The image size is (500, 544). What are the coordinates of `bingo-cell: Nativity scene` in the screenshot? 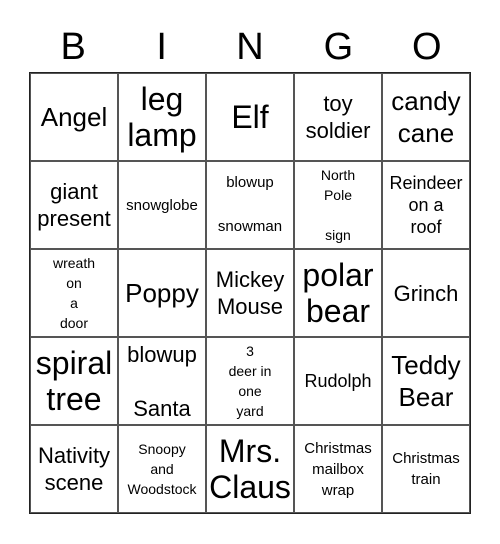 It's located at (74, 469).